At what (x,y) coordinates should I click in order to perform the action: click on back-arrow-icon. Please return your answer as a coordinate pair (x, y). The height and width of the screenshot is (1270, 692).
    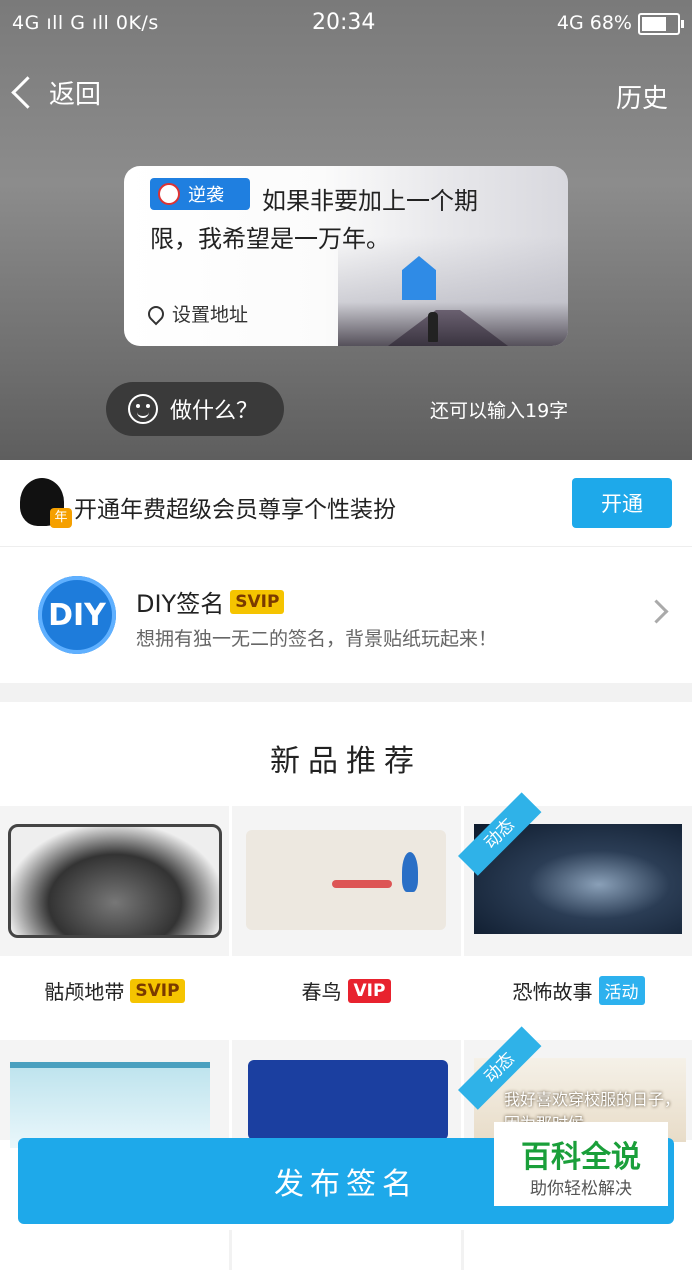
    Looking at the image, I should click on (27, 92).